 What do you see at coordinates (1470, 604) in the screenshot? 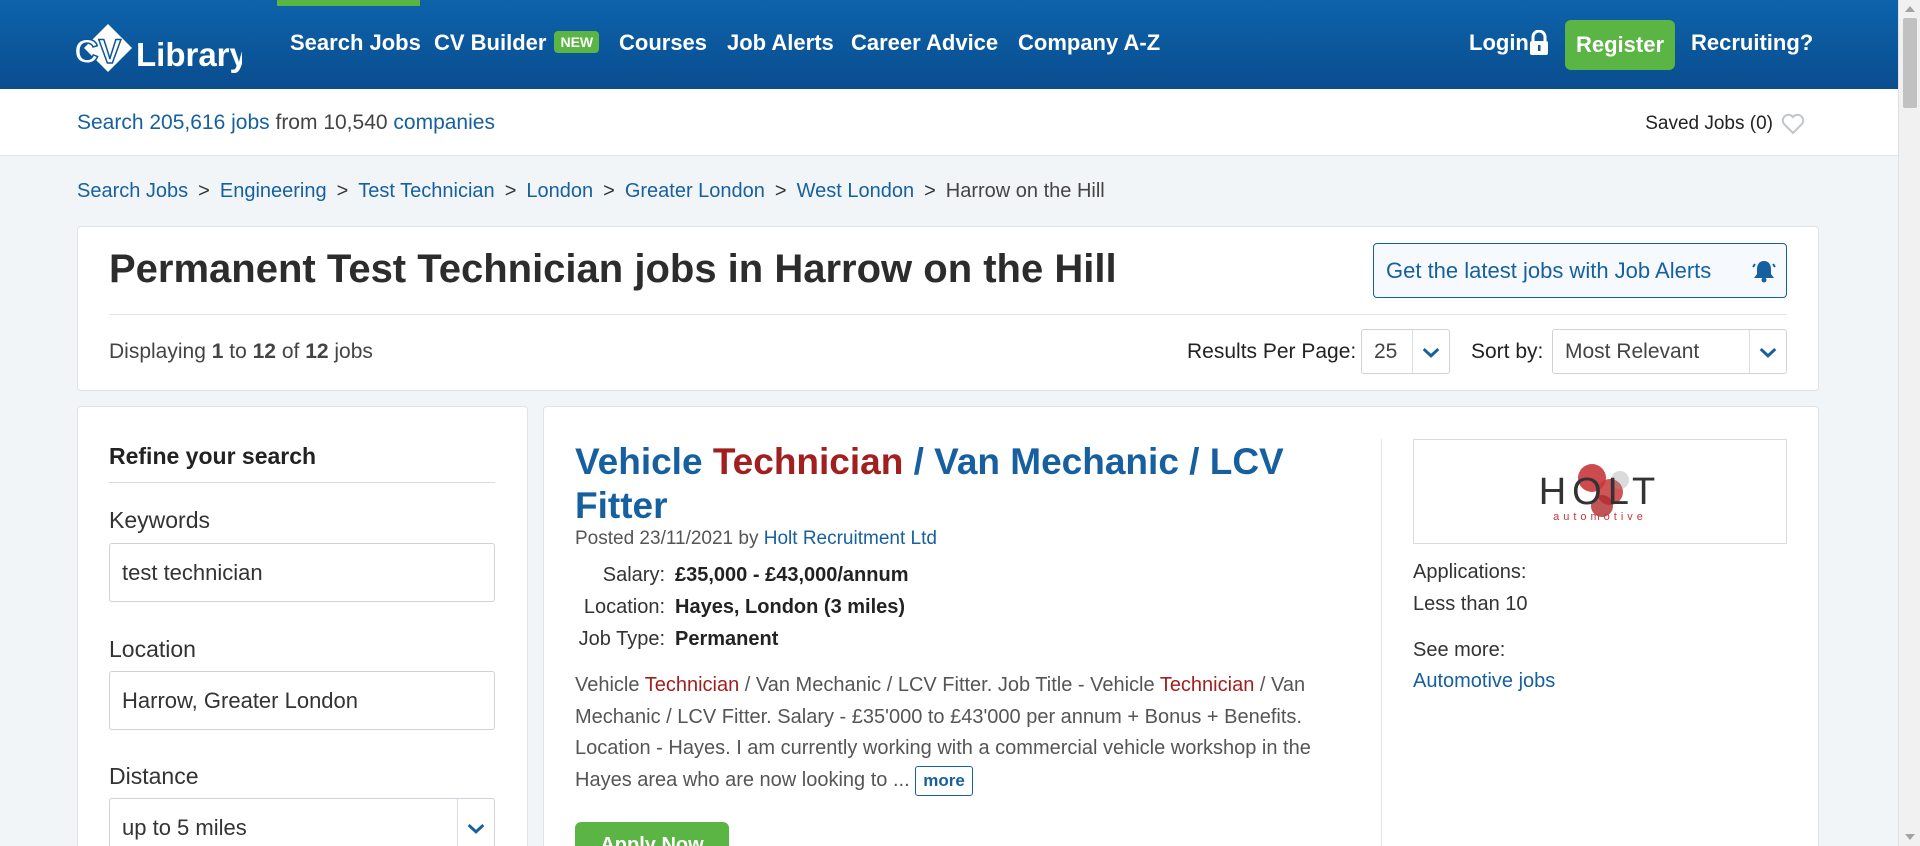
I see `applications-value: Less than 10` at bounding box center [1470, 604].